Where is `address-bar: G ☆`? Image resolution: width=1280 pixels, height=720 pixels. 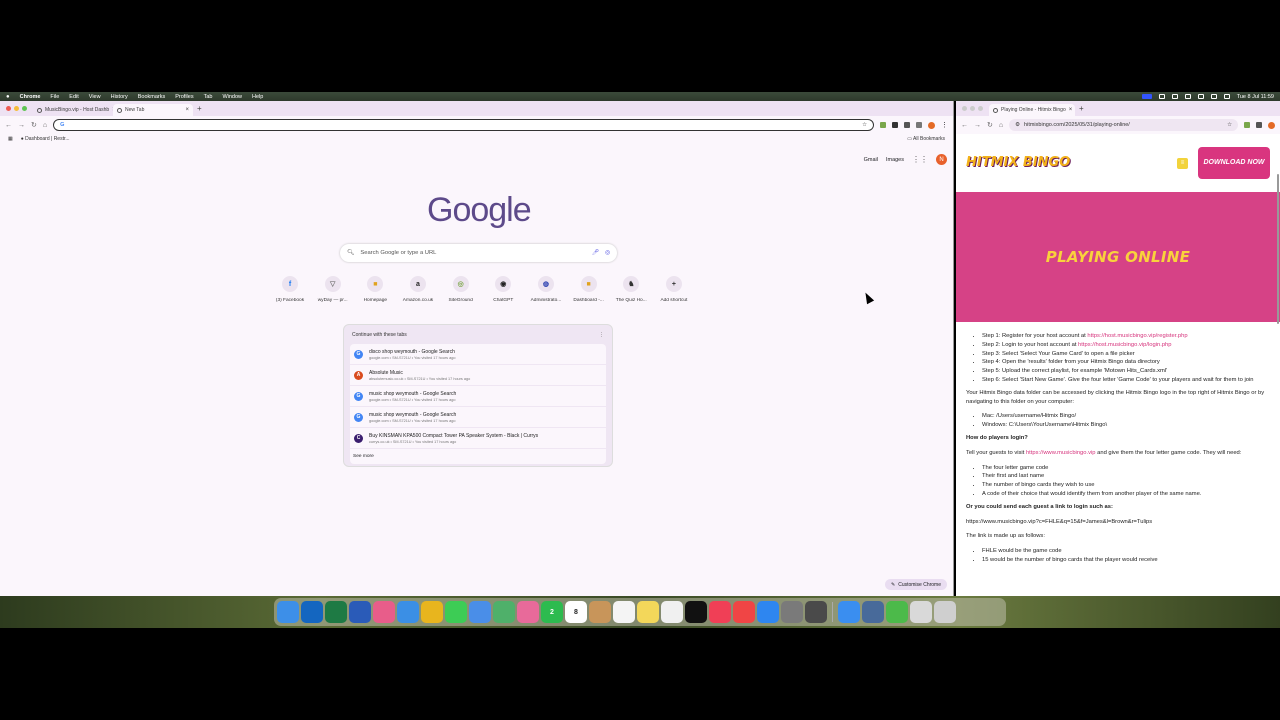
address-bar: G ☆ is located at coordinates (463, 125).